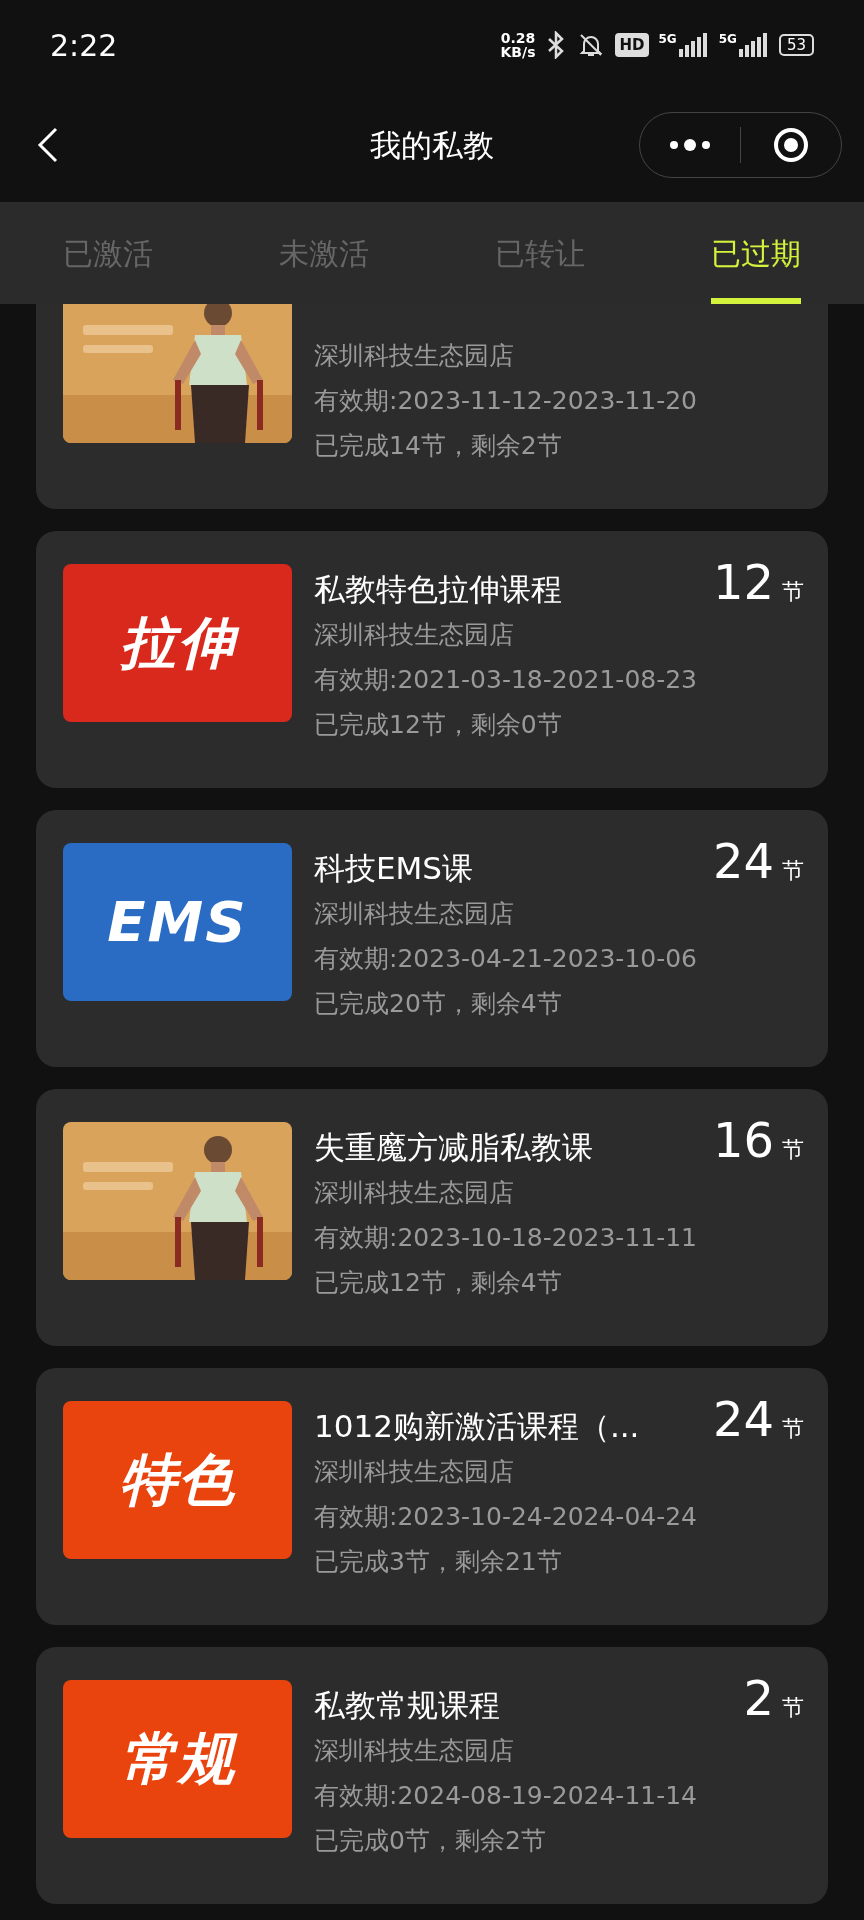  I want to click on course-card: 特色 1012购新激活课程（... 24 节 深圳科技生态园店 有效期:2023-10-24-2024-04-24 已完成3节，剩余21节, so click(432, 1496).